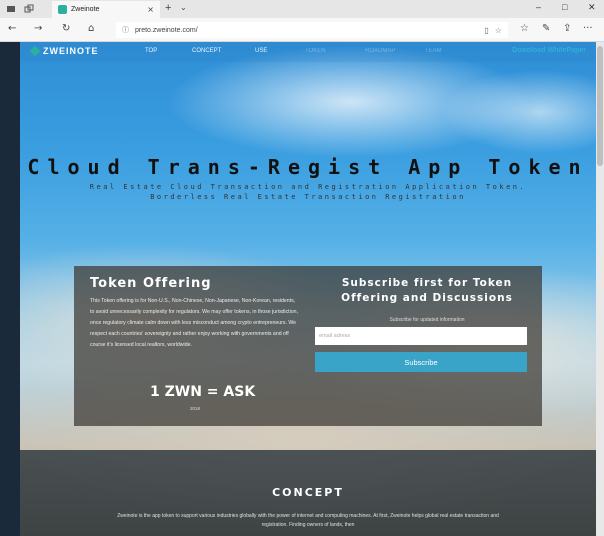 This screenshot has width=604, height=536. Describe the element at coordinates (38, 28) in the screenshot. I see `forward-button: →` at that location.